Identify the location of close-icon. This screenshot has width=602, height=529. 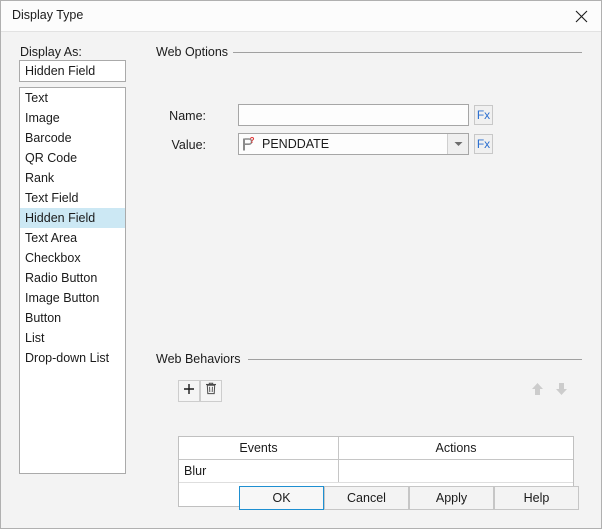
(580, 16).